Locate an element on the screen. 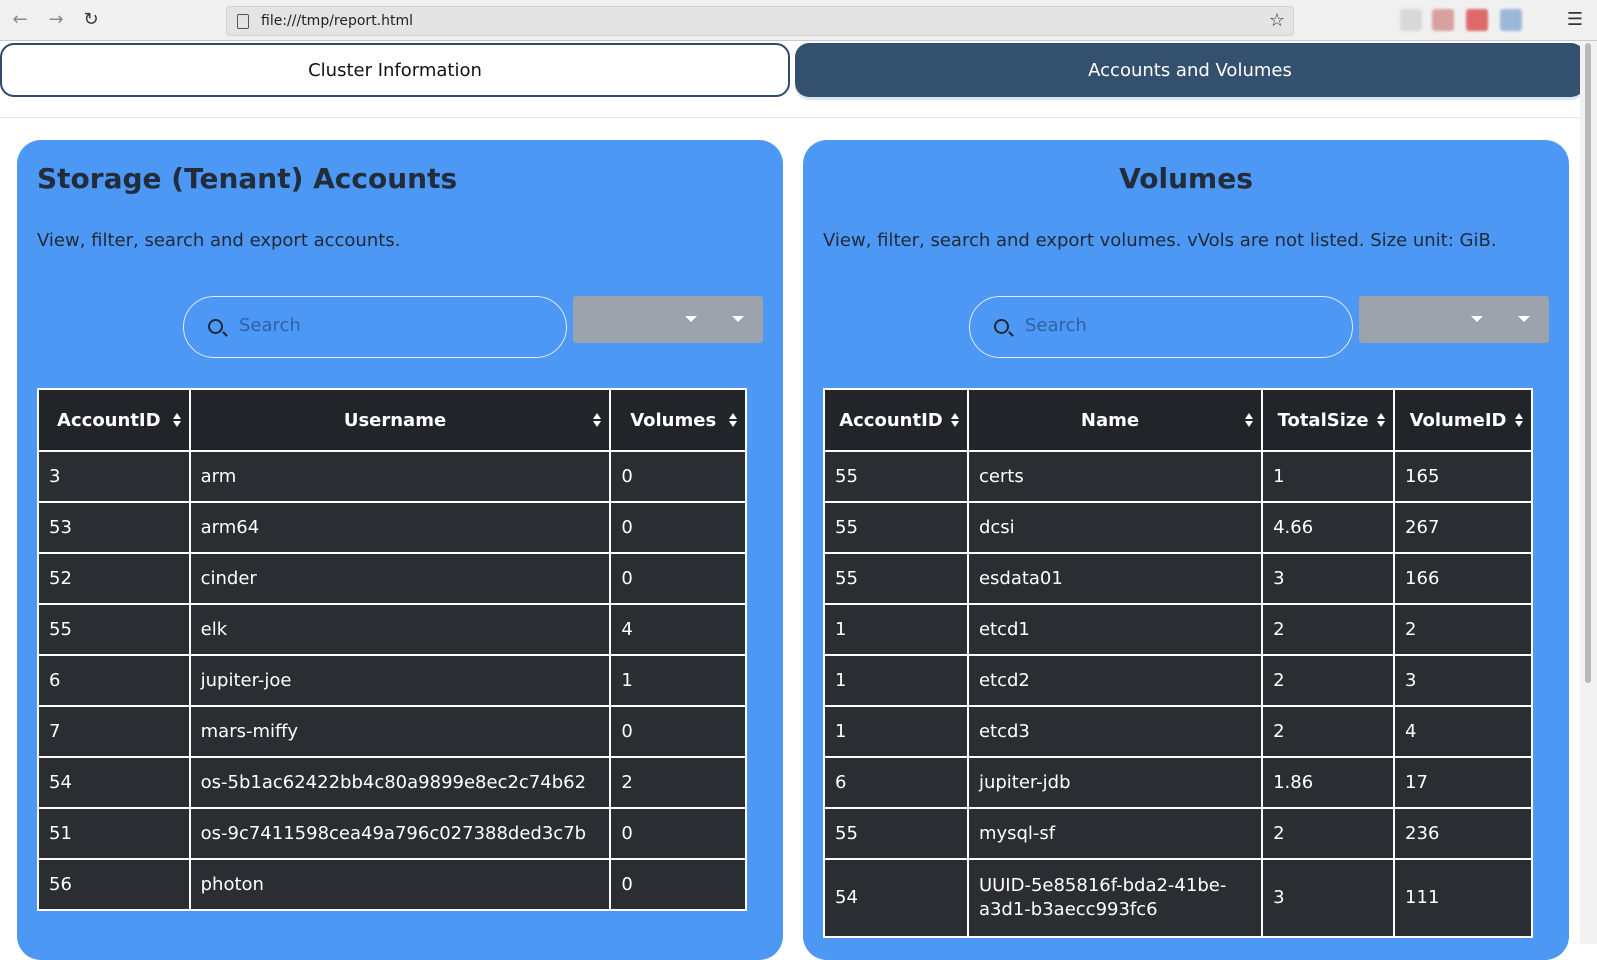  url-text: file:///tmp/report.html is located at coordinates (337, 21).